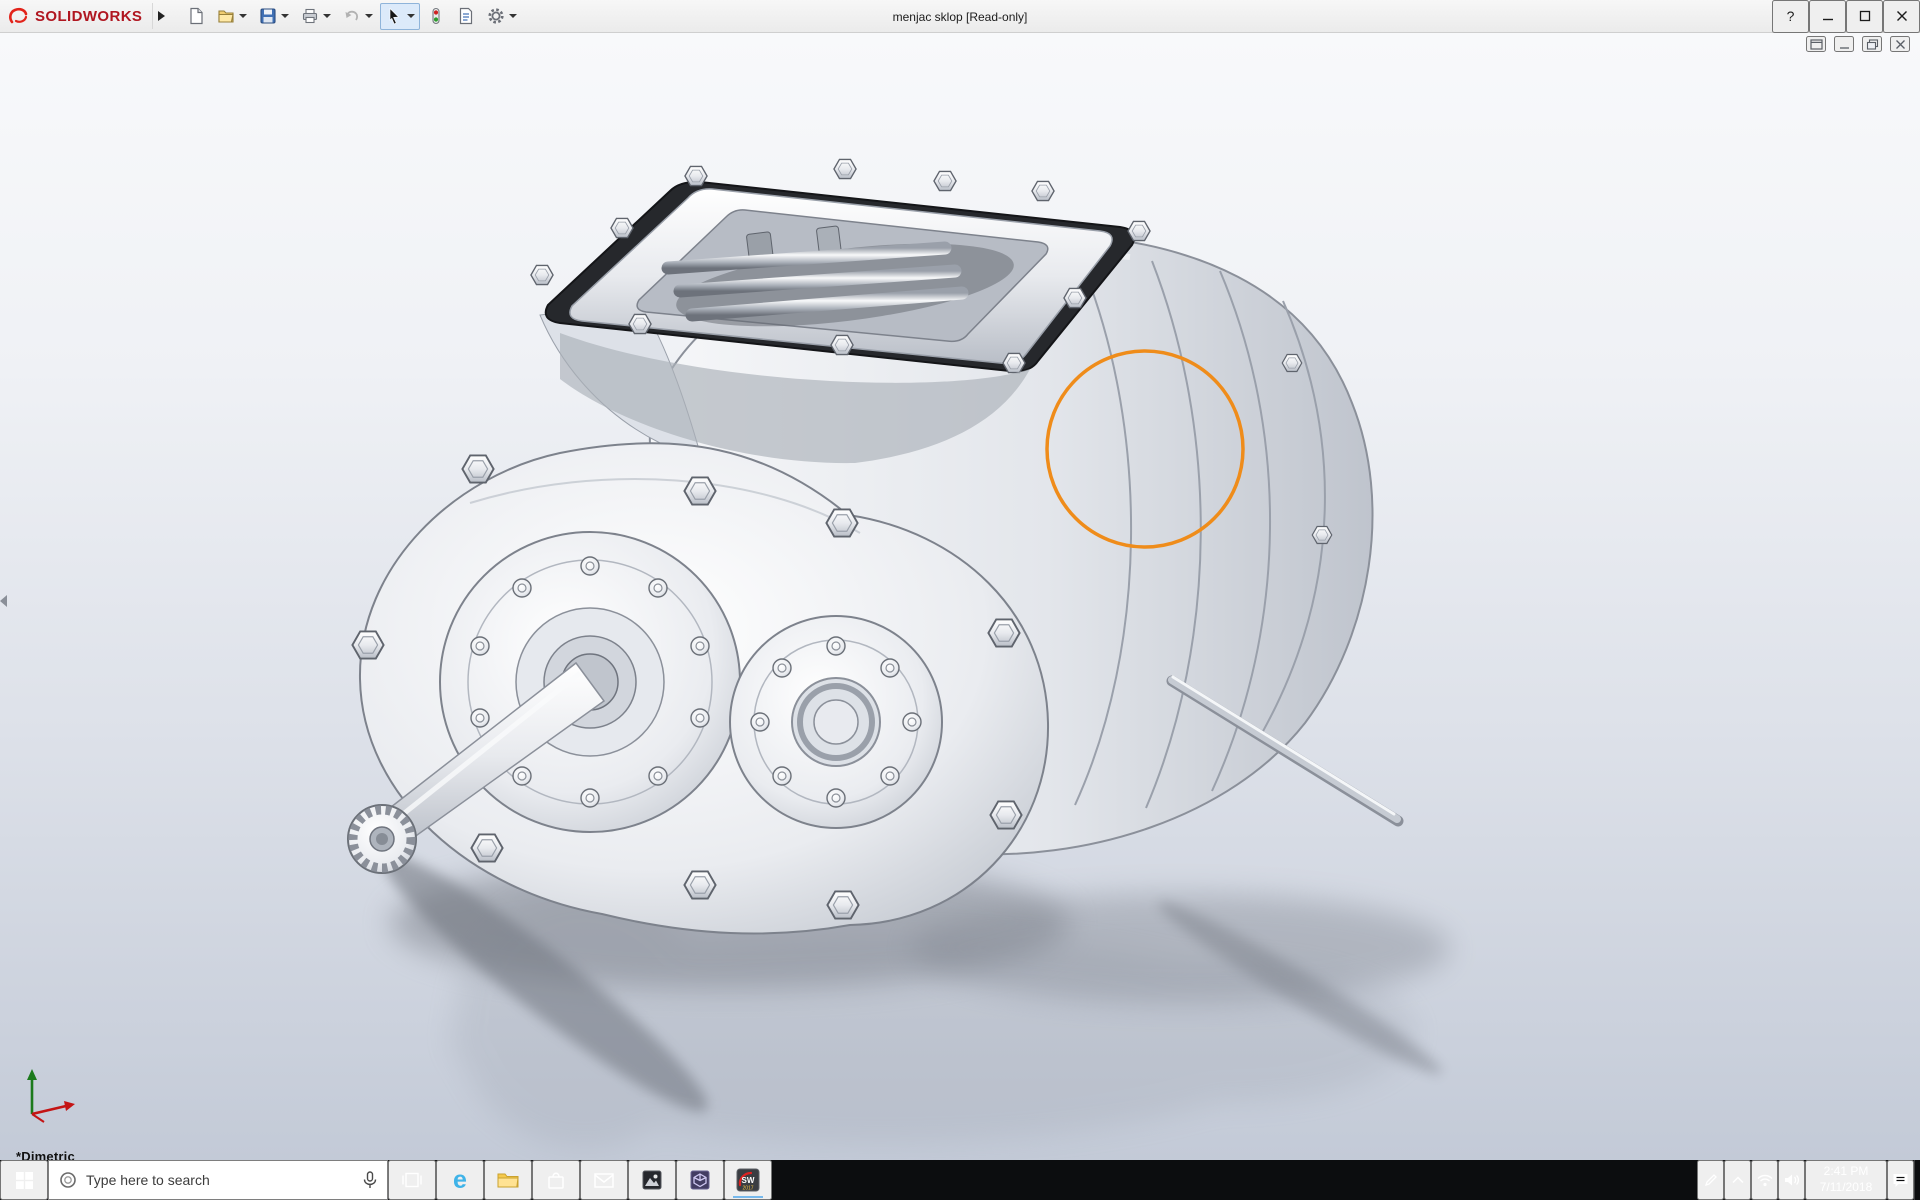 The width and height of the screenshot is (1920, 1200). I want to click on featuremanager-collapse-arrow, so click(6, 601).